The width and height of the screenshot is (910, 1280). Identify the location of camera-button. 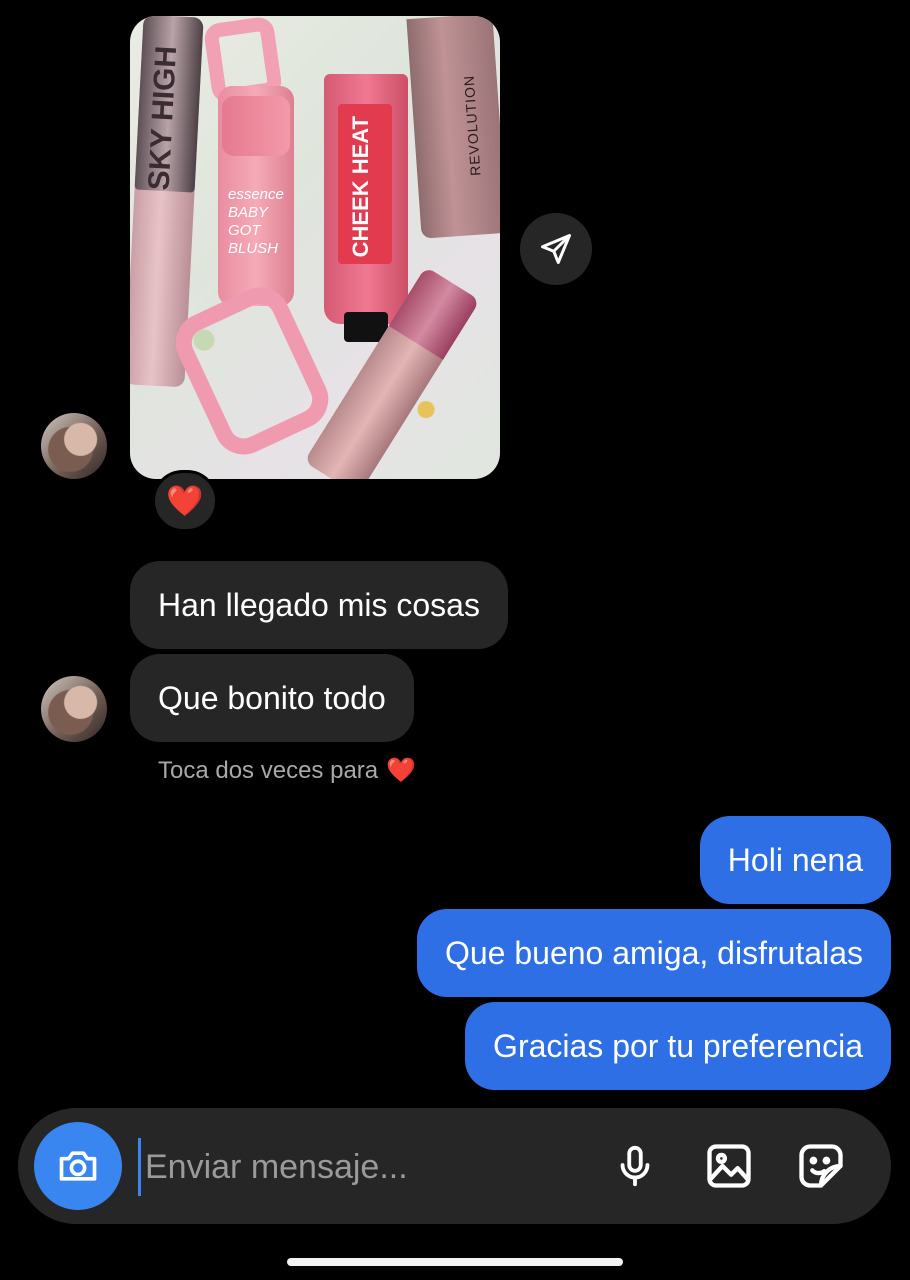
(78, 1166).